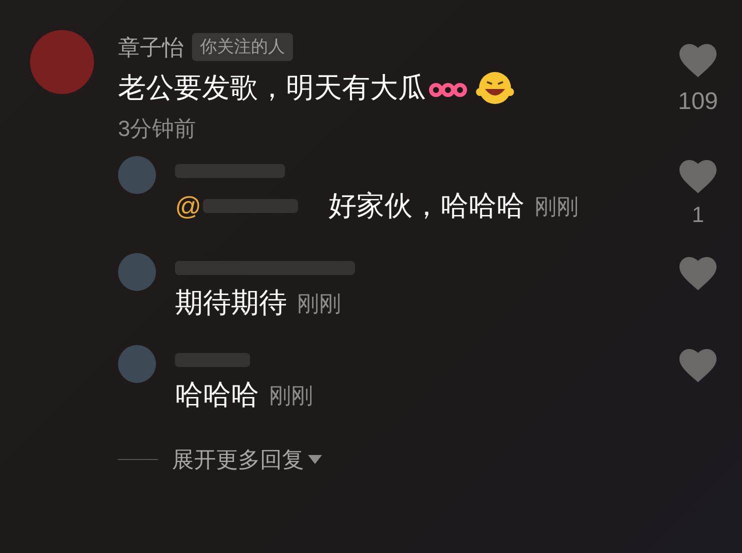 This screenshot has width=742, height=553. Describe the element at coordinates (157, 129) in the screenshot. I see `comment-time: 3分钟前` at that location.